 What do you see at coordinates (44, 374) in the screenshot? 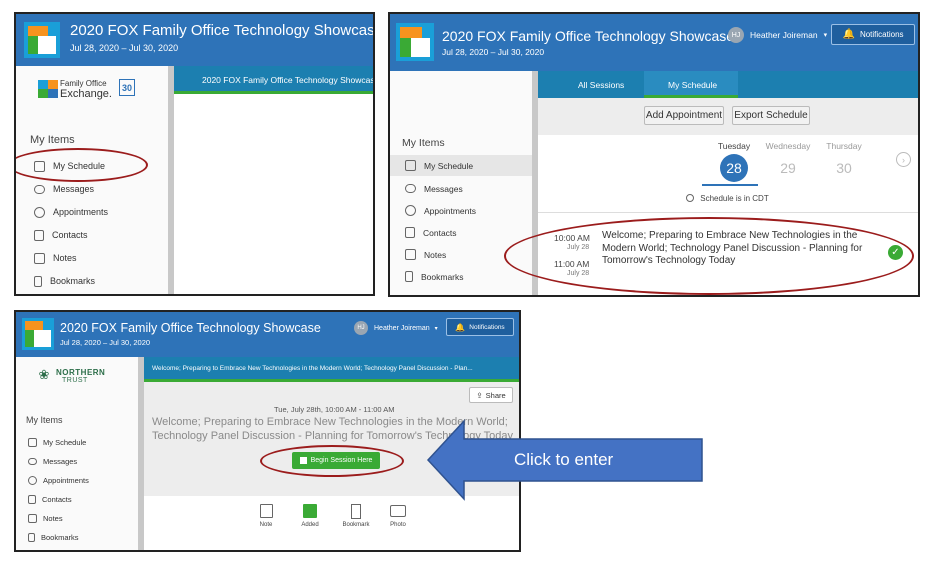
I see `northern-trust-icon: ❀` at bounding box center [44, 374].